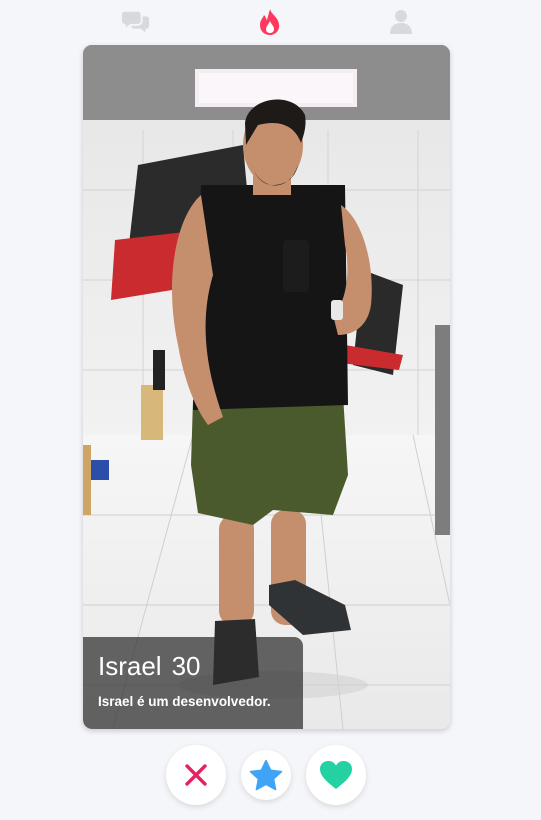 The image size is (541, 820). I want to click on profile-tab, so click(401, 22).